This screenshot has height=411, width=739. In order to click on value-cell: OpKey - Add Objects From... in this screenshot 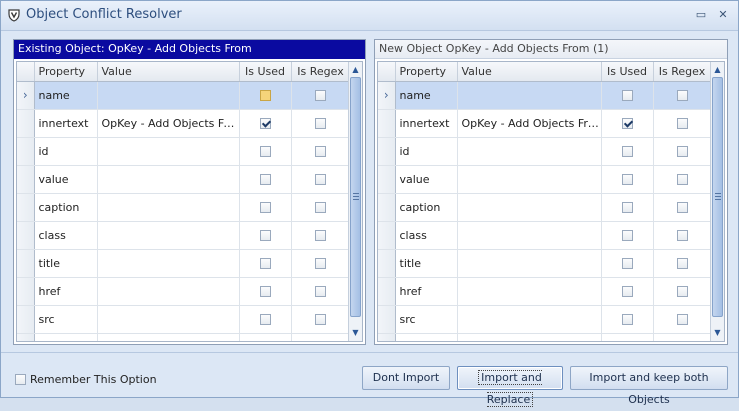, I will do `click(168, 123)`.